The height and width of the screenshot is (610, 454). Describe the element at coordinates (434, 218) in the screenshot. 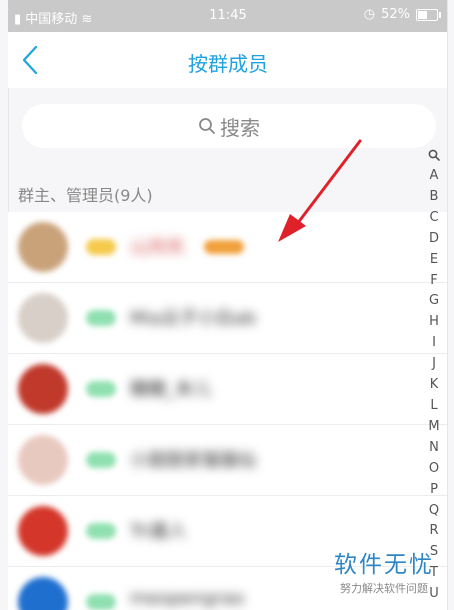

I see `index-letter: C` at that location.